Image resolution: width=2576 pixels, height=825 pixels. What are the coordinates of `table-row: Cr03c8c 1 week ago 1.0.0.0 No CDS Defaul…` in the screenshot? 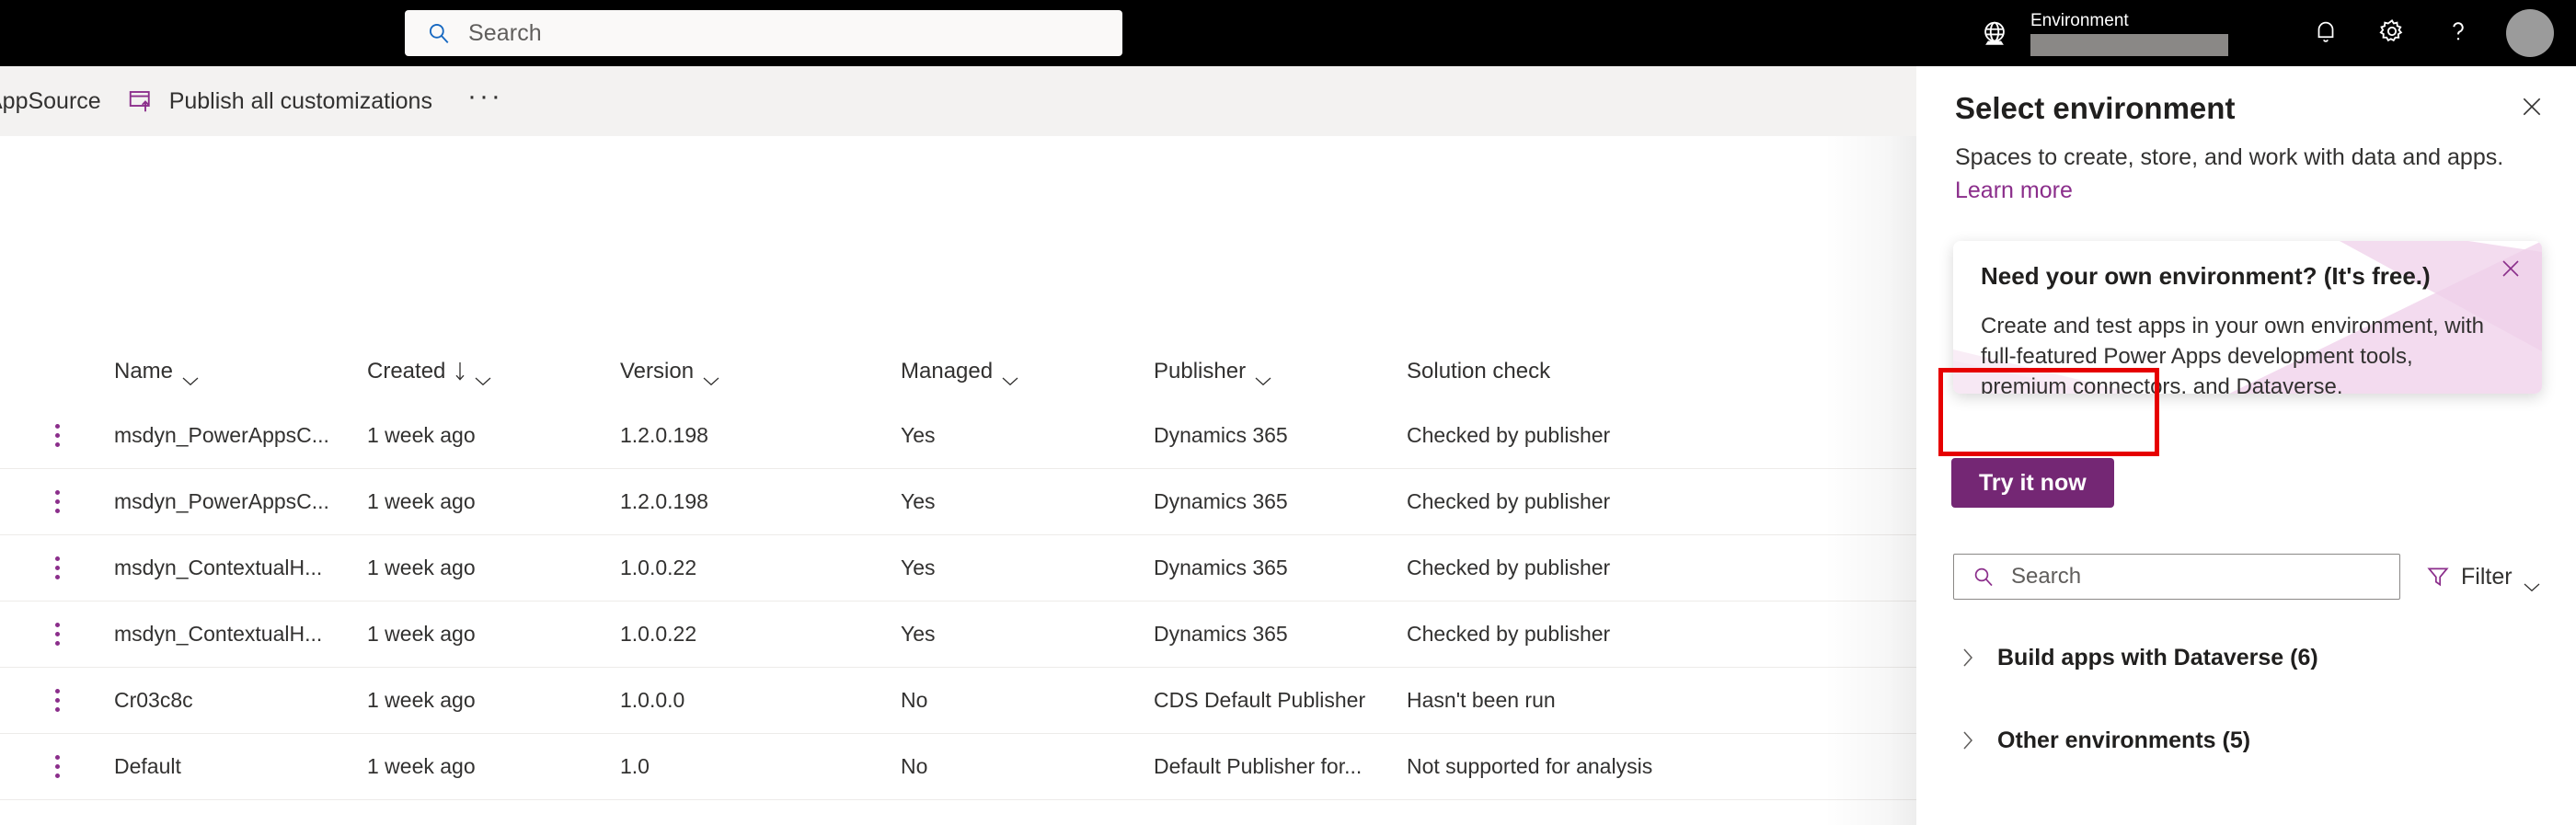 It's located at (958, 701).